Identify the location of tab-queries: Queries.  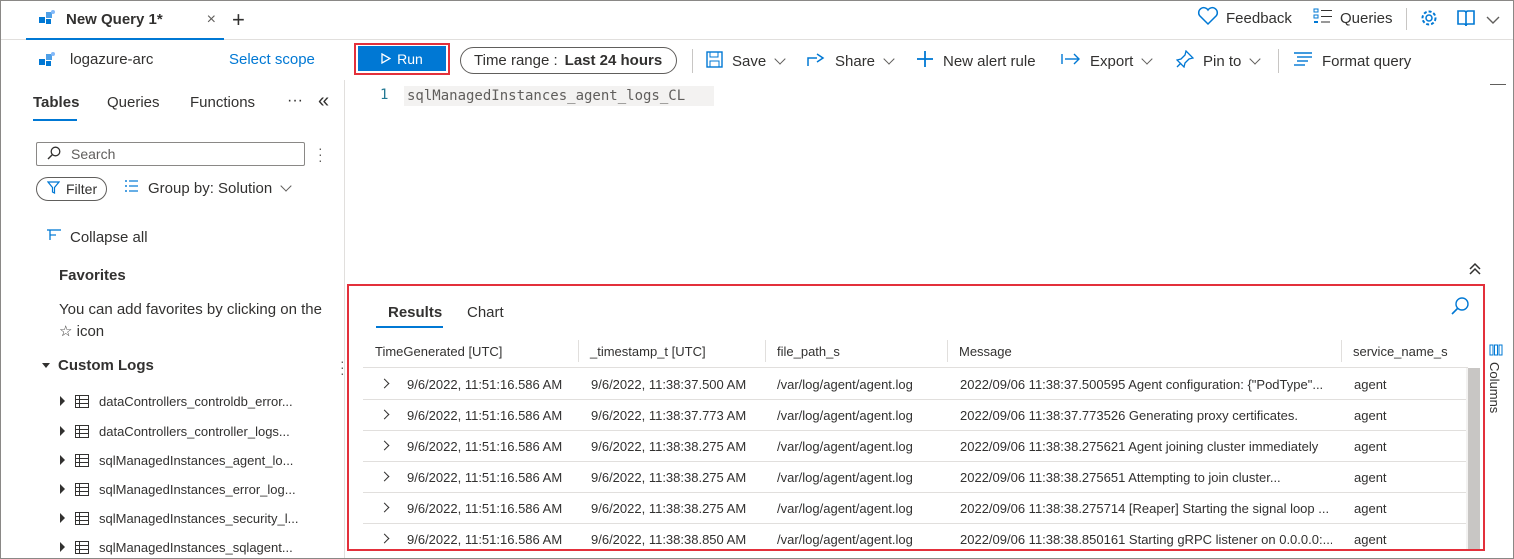
(133, 102).